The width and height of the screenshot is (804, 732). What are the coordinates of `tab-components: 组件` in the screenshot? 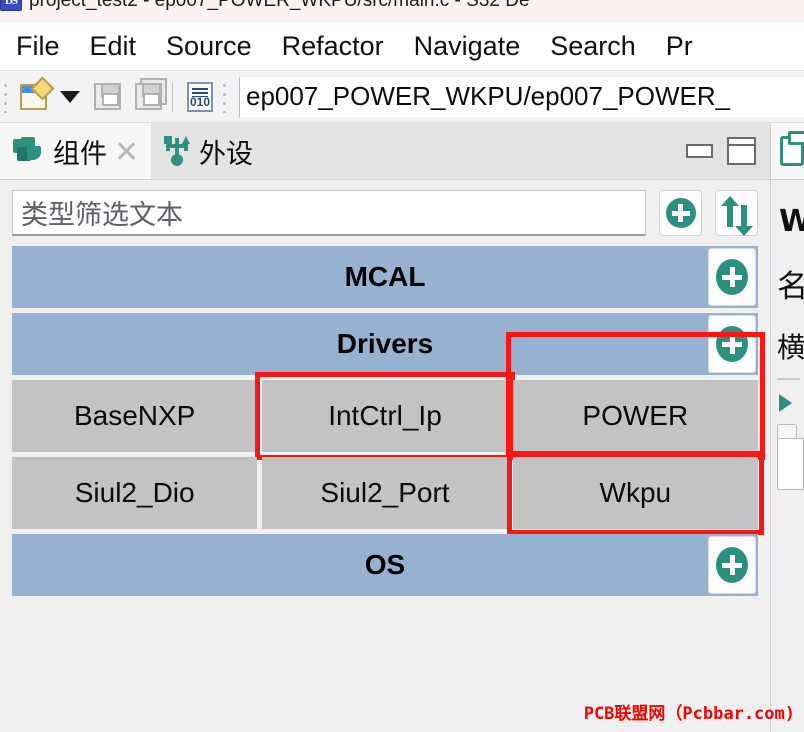 It's located at (75, 151).